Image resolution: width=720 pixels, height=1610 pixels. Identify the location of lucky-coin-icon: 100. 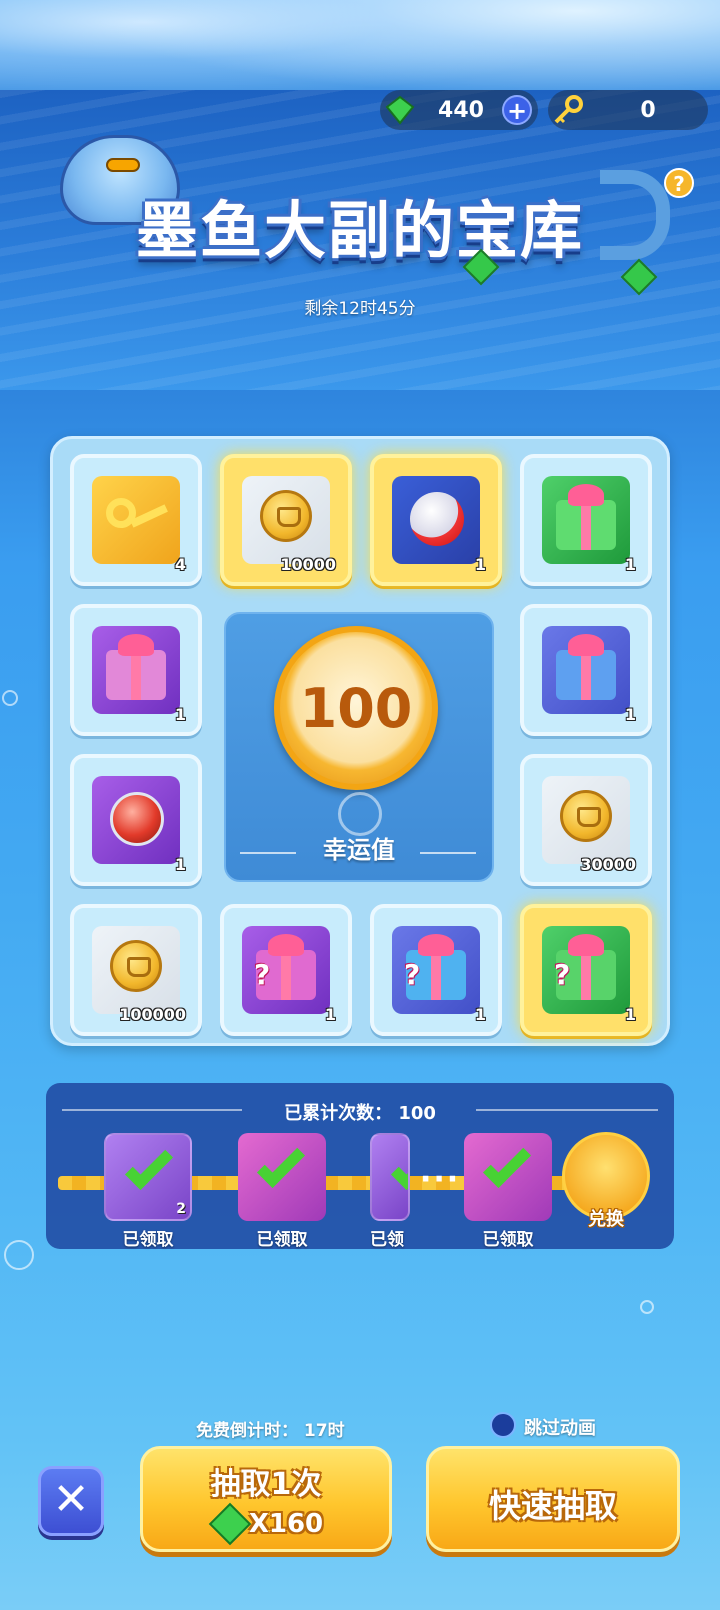
(356, 708).